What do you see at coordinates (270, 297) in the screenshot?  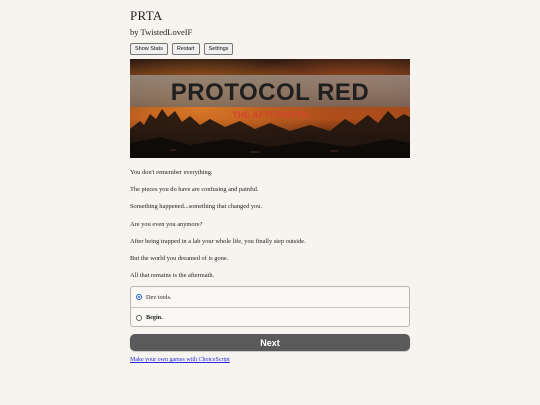 I see `choice-dev-tools: Dev tools.` at bounding box center [270, 297].